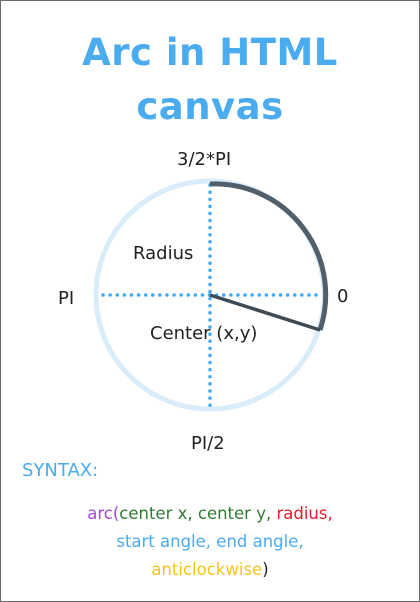 The height and width of the screenshot is (602, 420). What do you see at coordinates (163, 253) in the screenshot?
I see `radius-label: Radius` at bounding box center [163, 253].